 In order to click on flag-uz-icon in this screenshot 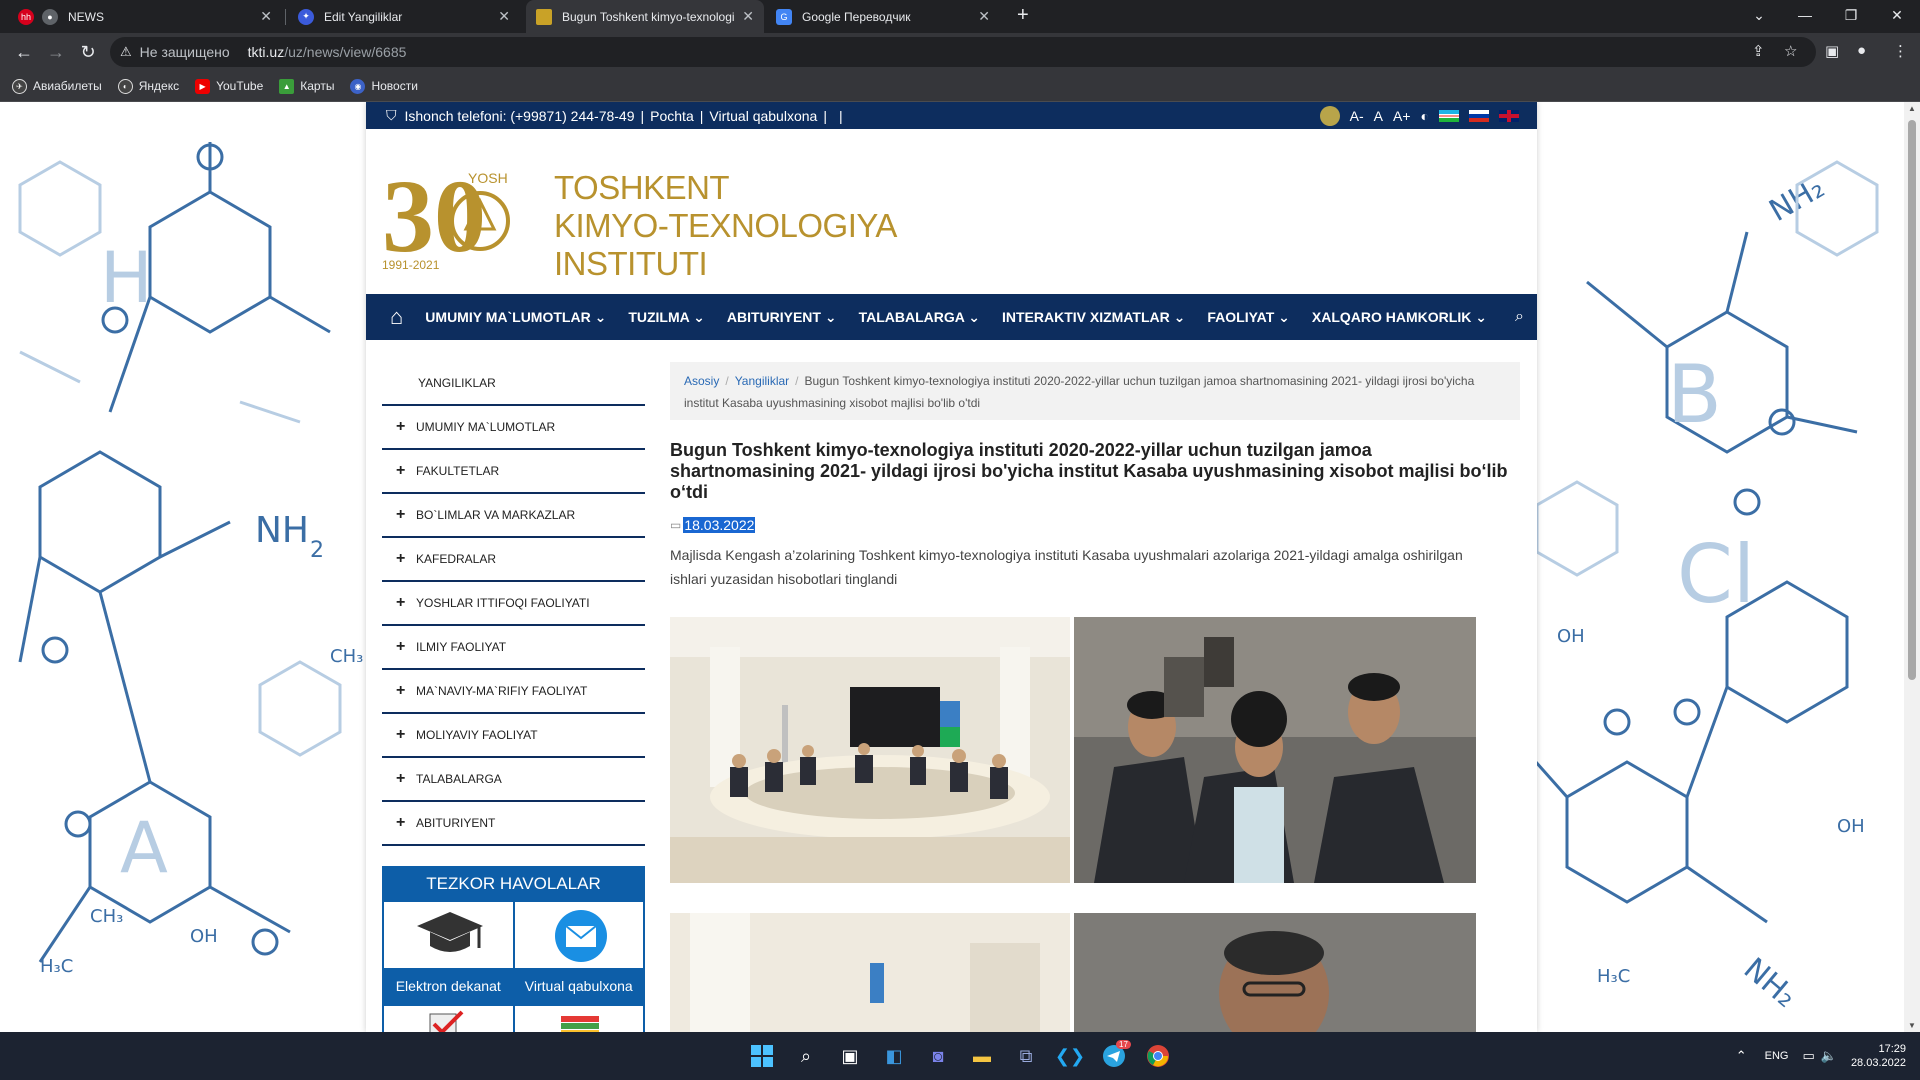, I will do `click(1449, 115)`.